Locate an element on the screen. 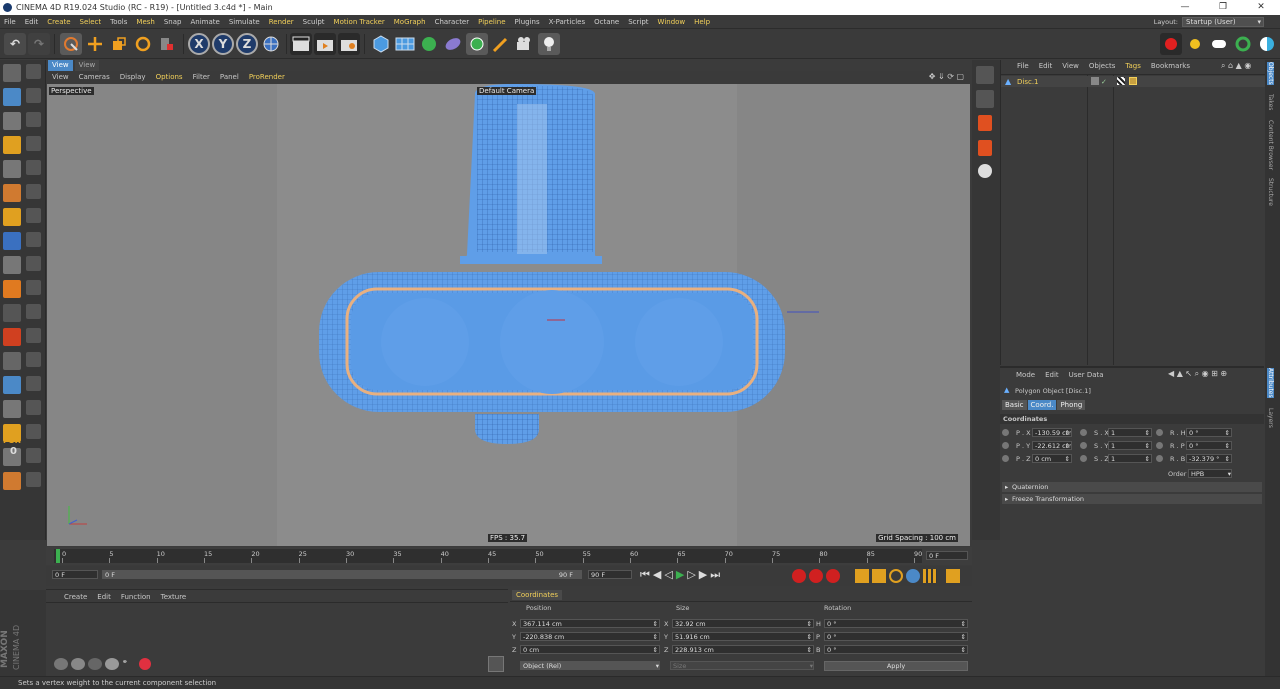 This screenshot has width=1280, height=689. material-menu-create: Create is located at coordinates (75, 597).